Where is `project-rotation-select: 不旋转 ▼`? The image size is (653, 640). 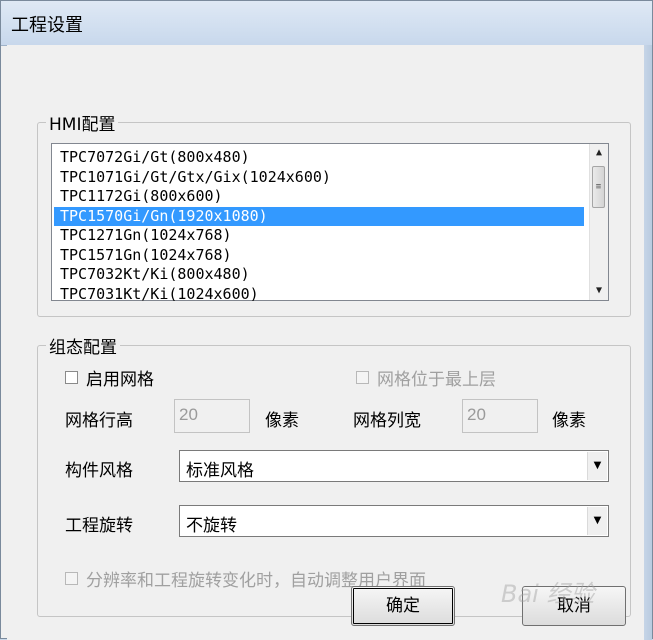 project-rotation-select: 不旋转 ▼ is located at coordinates (394, 521).